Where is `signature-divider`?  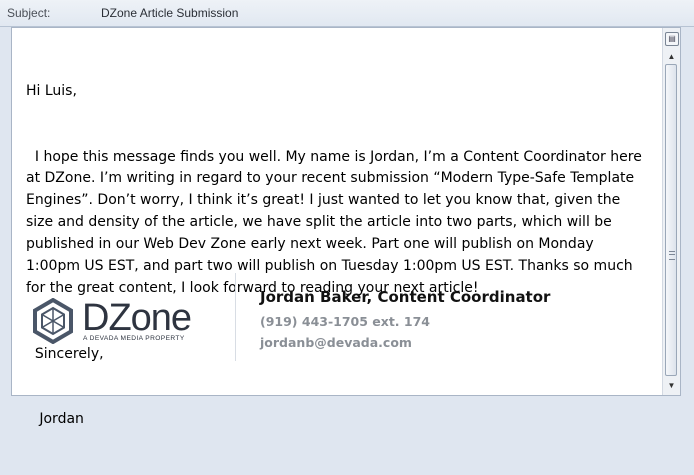
signature-divider is located at coordinates (235, 317).